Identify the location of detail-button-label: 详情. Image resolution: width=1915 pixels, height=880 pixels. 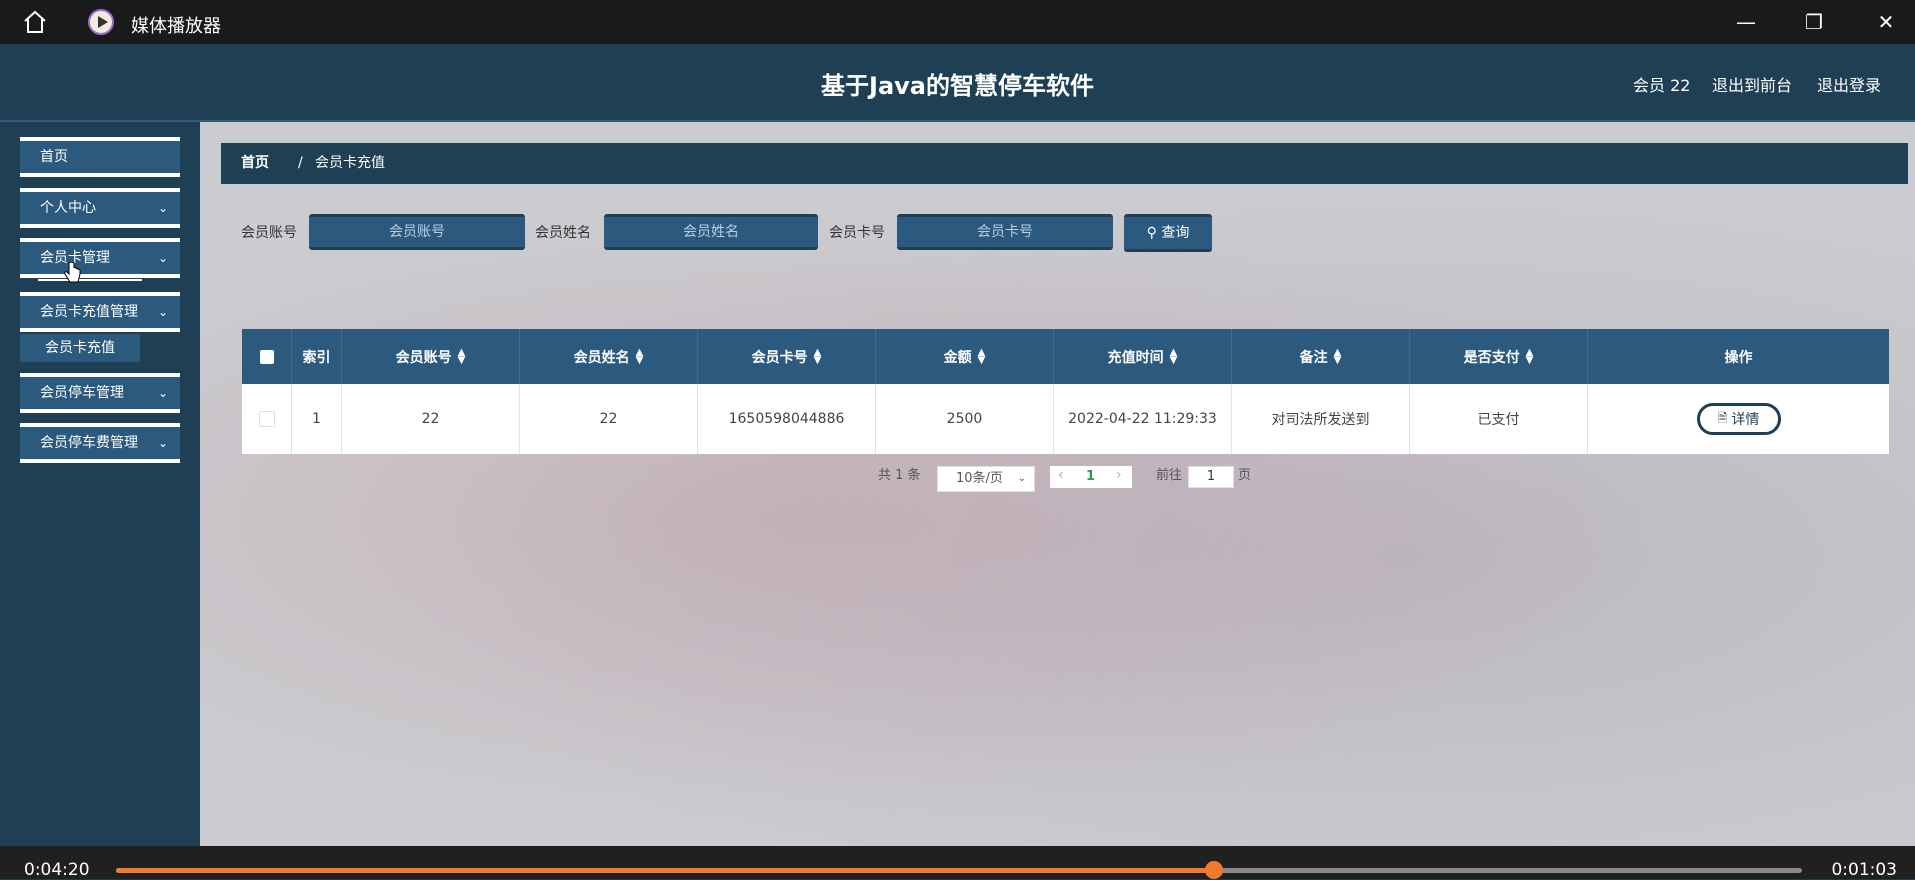
(1745, 420).